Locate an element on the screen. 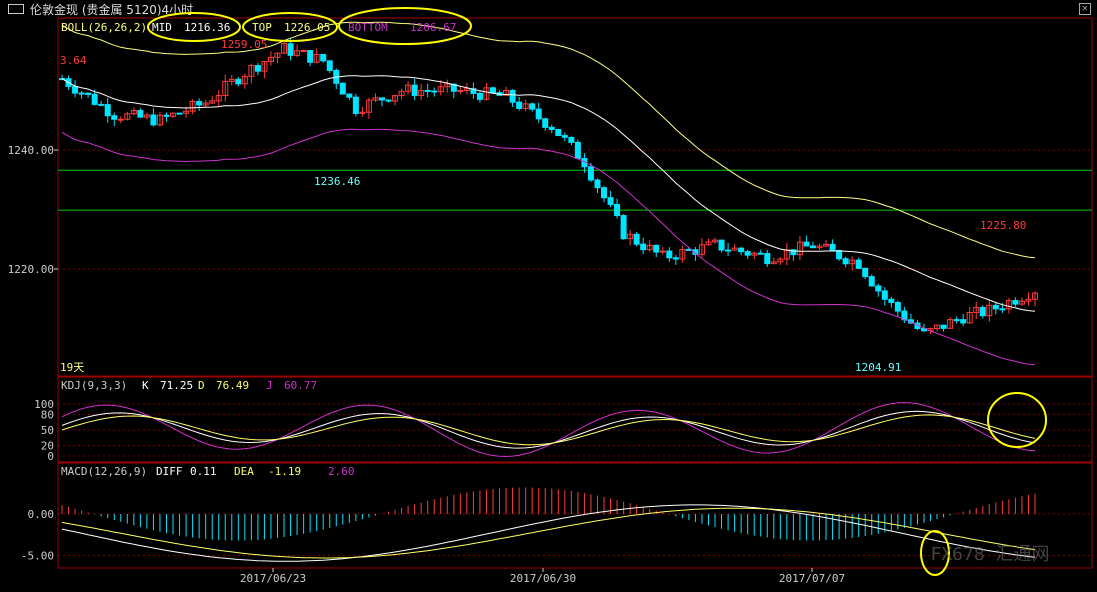  k-value: 71.25 is located at coordinates (176, 385).